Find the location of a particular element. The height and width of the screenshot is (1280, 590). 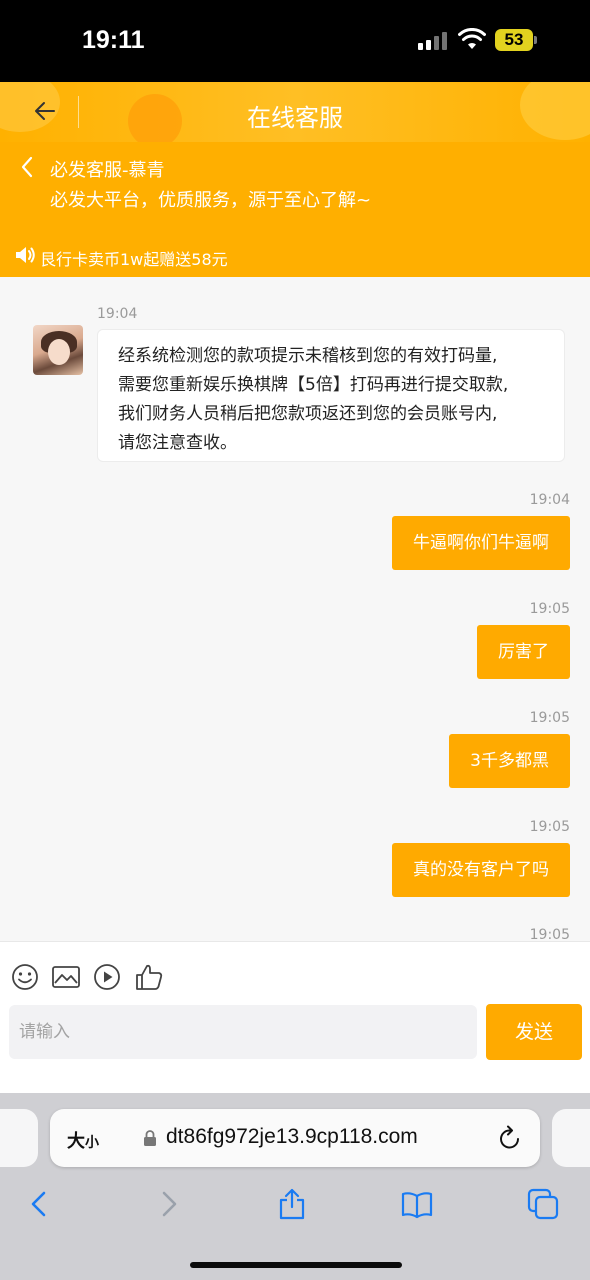

agent-avatar is located at coordinates (58, 350).